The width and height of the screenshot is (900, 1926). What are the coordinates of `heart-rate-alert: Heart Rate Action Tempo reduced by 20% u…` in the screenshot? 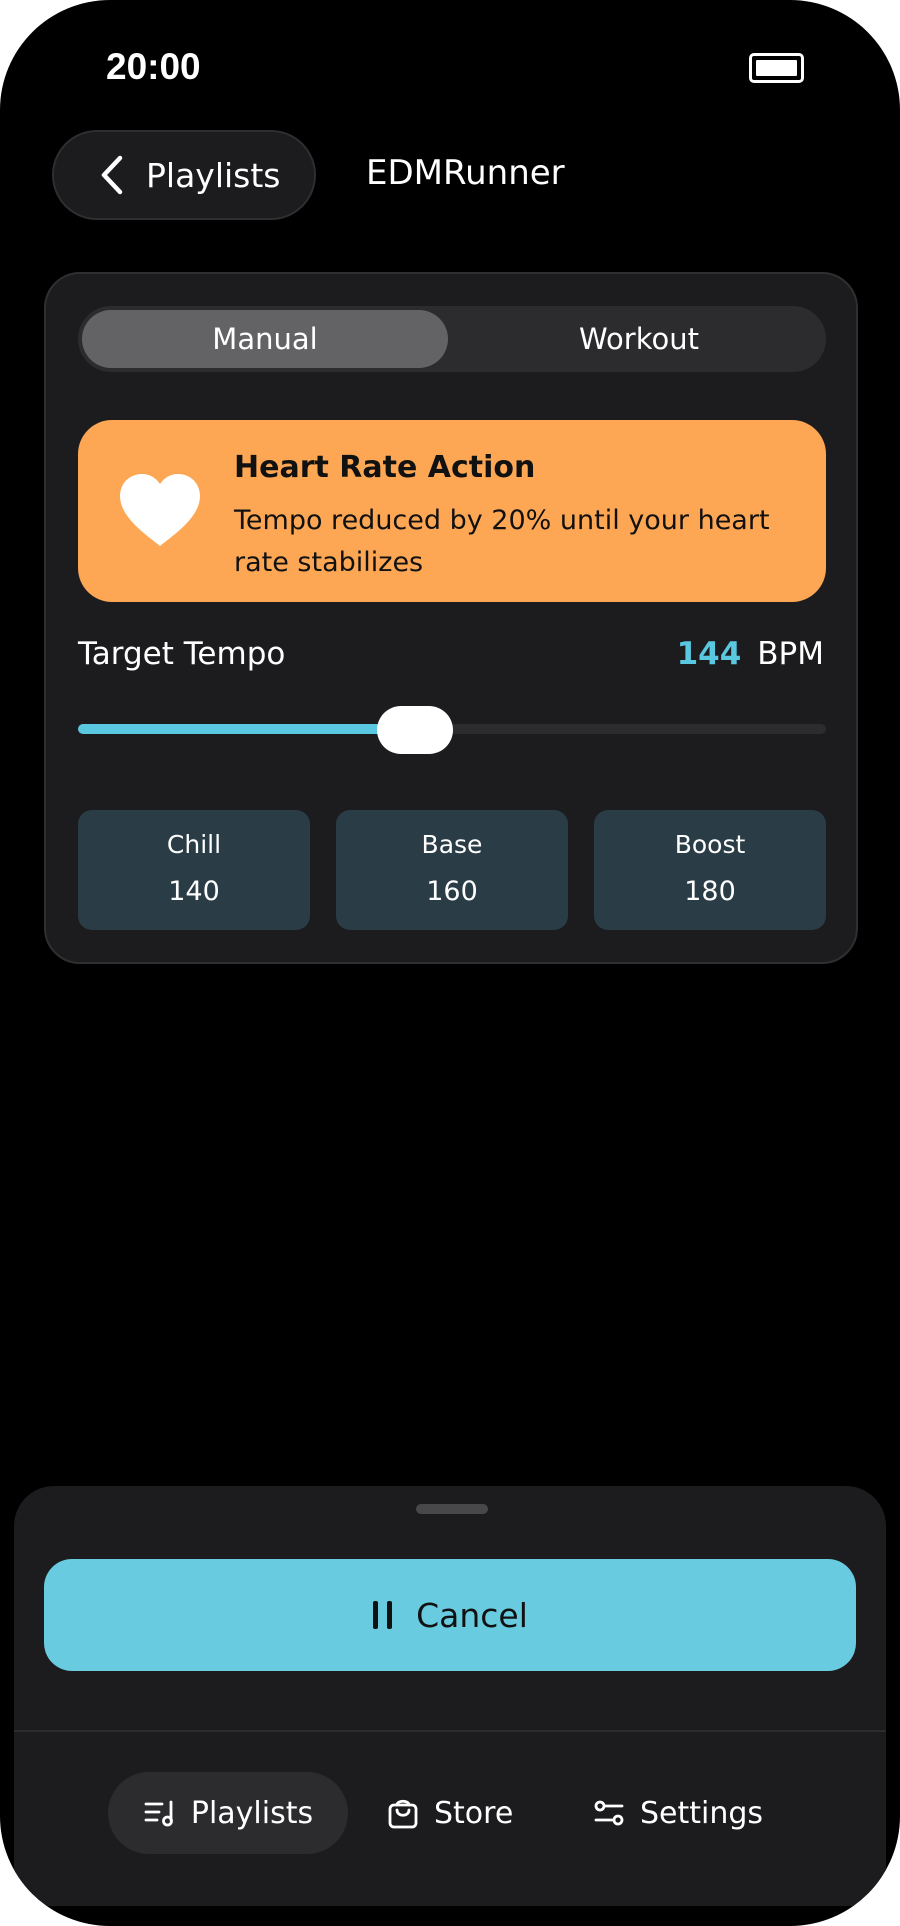 It's located at (452, 511).